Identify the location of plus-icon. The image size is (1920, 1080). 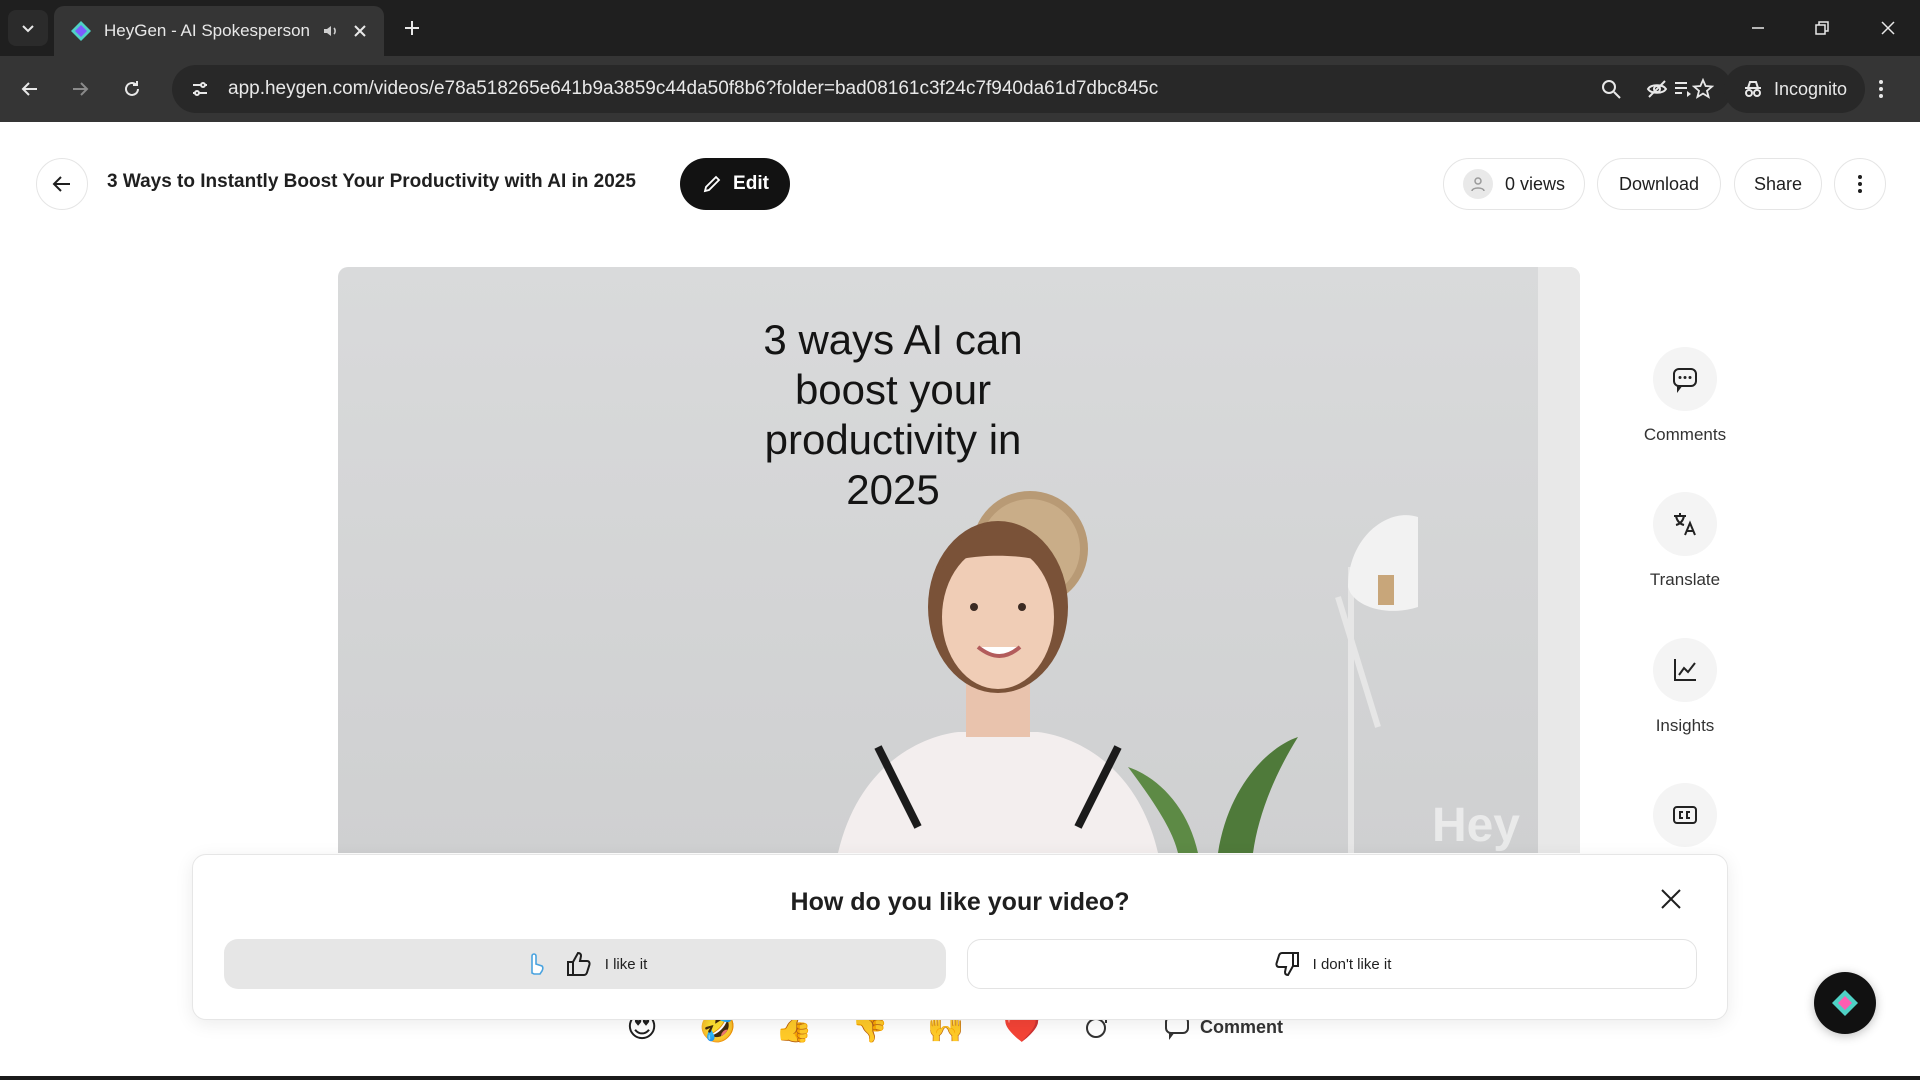
(412, 28).